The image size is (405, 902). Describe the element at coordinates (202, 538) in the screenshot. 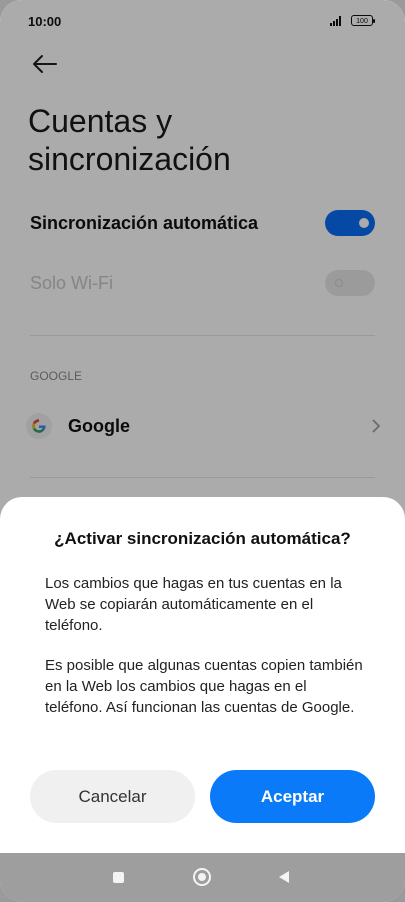

I see `dialog-title: ¿Activar sincronización automática?` at that location.